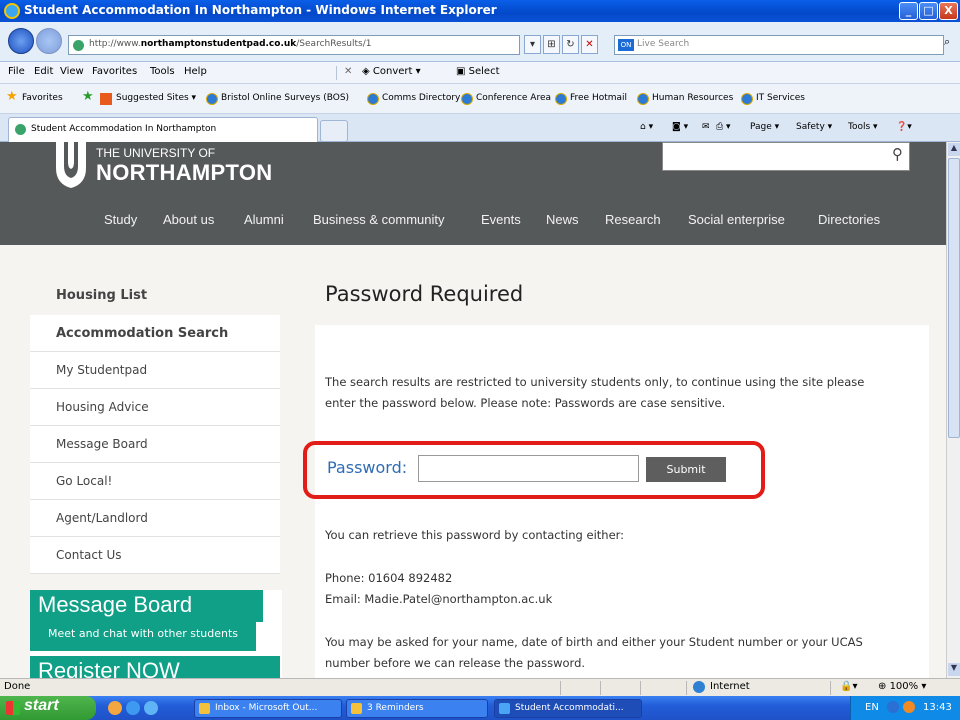  I want to click on safety-menu: Safety ▾, so click(814, 127).